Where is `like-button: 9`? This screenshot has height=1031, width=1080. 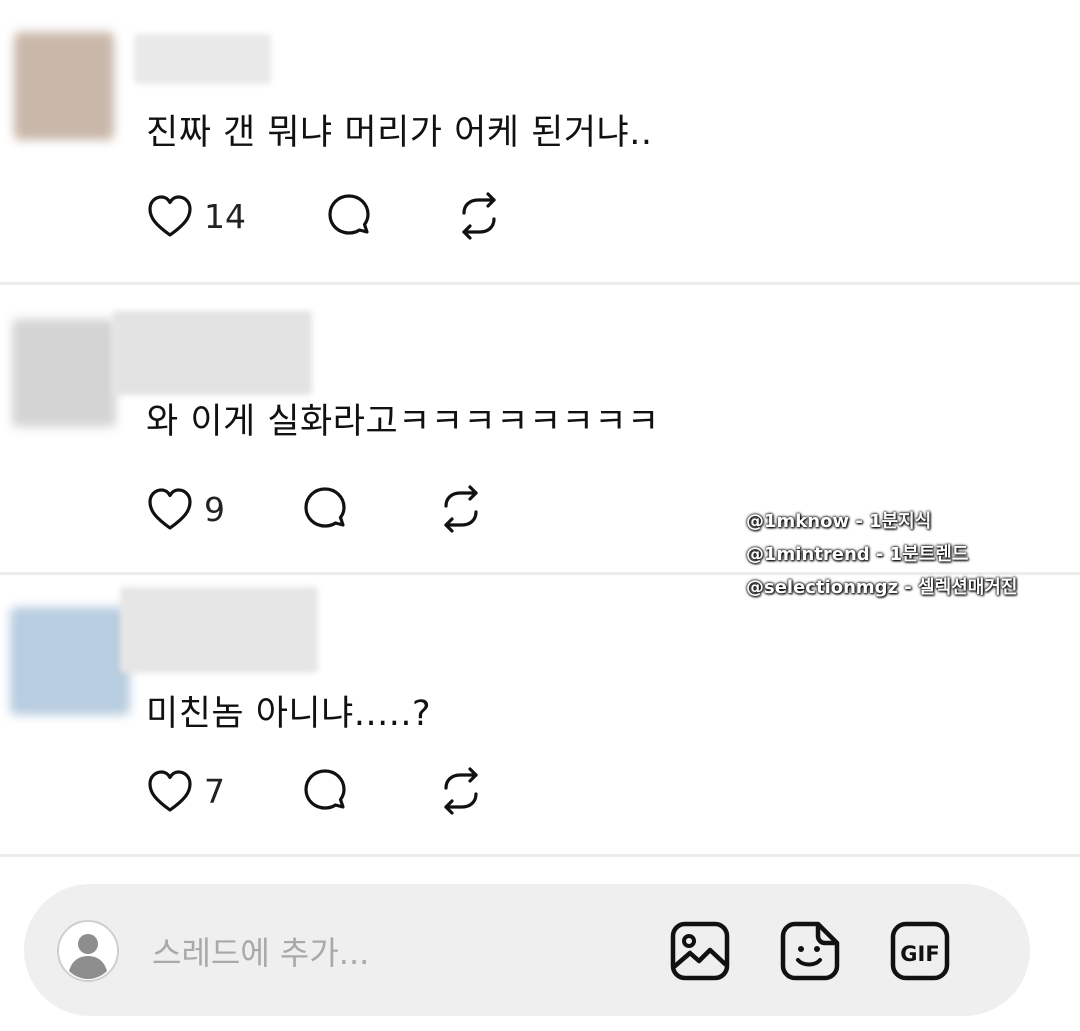
like-button: 9 is located at coordinates (185, 509).